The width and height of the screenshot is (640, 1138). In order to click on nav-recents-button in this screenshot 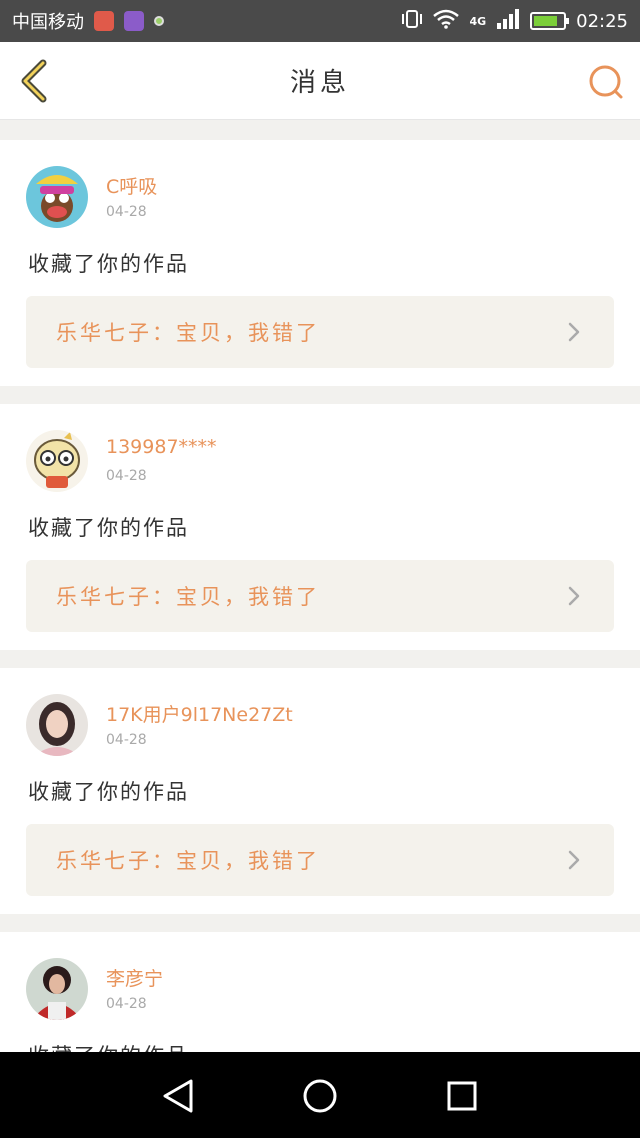, I will do `click(462, 1096)`.